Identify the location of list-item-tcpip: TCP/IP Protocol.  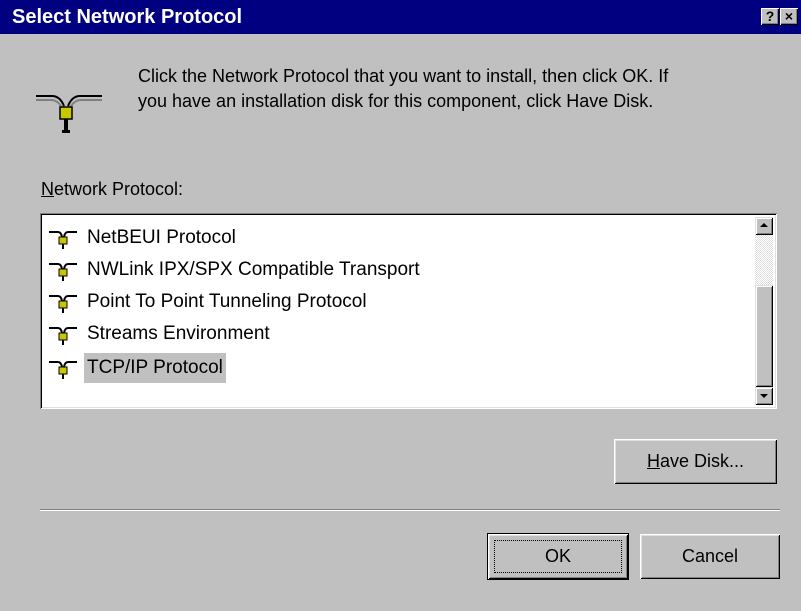
(398, 368).